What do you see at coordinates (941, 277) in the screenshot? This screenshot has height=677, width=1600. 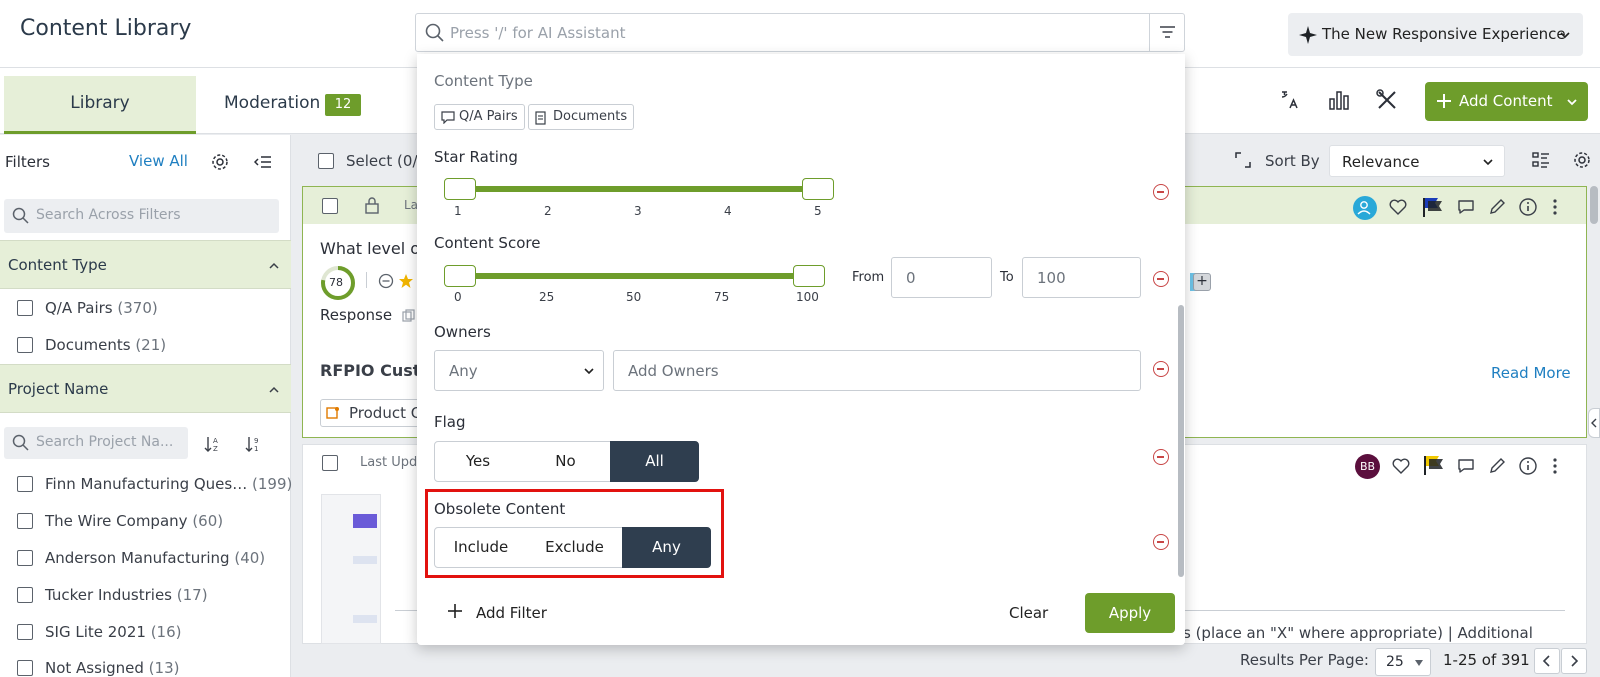 I see `from-input: 0` at bounding box center [941, 277].